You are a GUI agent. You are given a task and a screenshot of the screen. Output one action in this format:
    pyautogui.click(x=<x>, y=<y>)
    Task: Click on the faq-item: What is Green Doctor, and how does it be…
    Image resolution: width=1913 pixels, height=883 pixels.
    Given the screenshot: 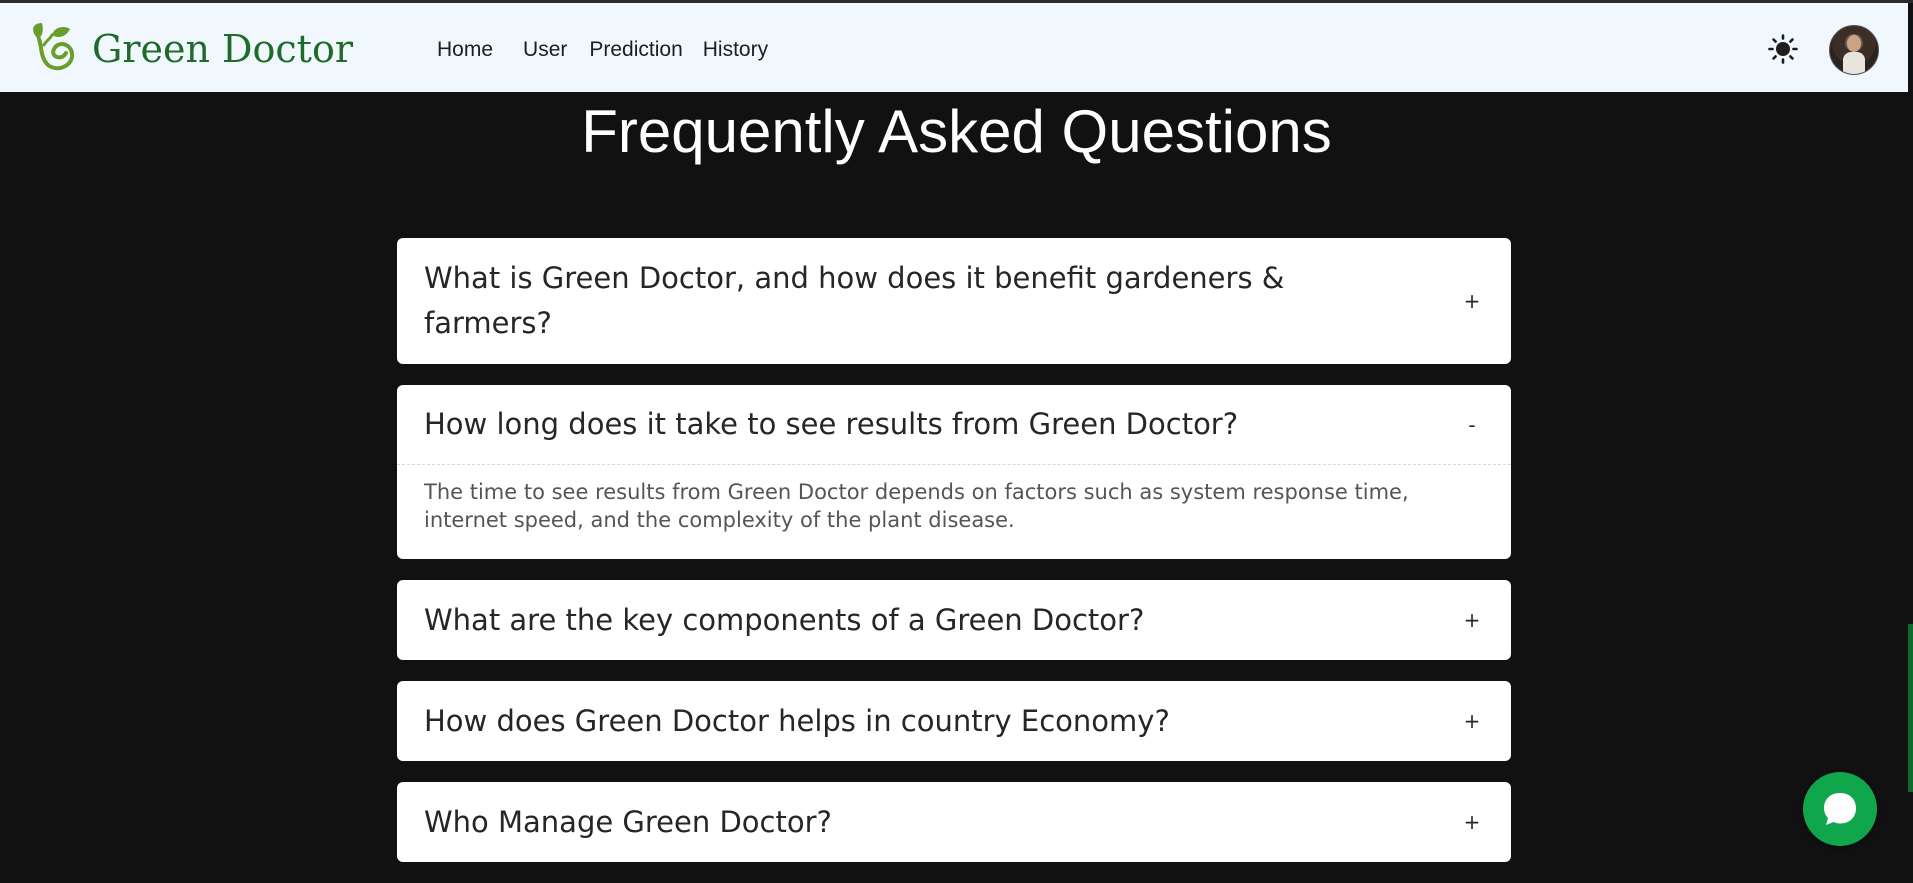 What is the action you would take?
    pyautogui.click(x=954, y=301)
    